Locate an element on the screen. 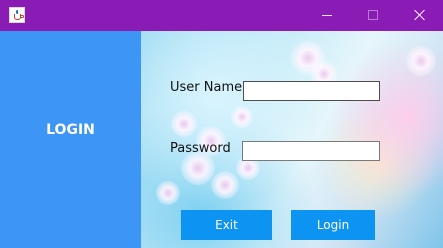 This screenshot has height=248, width=443. maximize-button is located at coordinates (373, 15).